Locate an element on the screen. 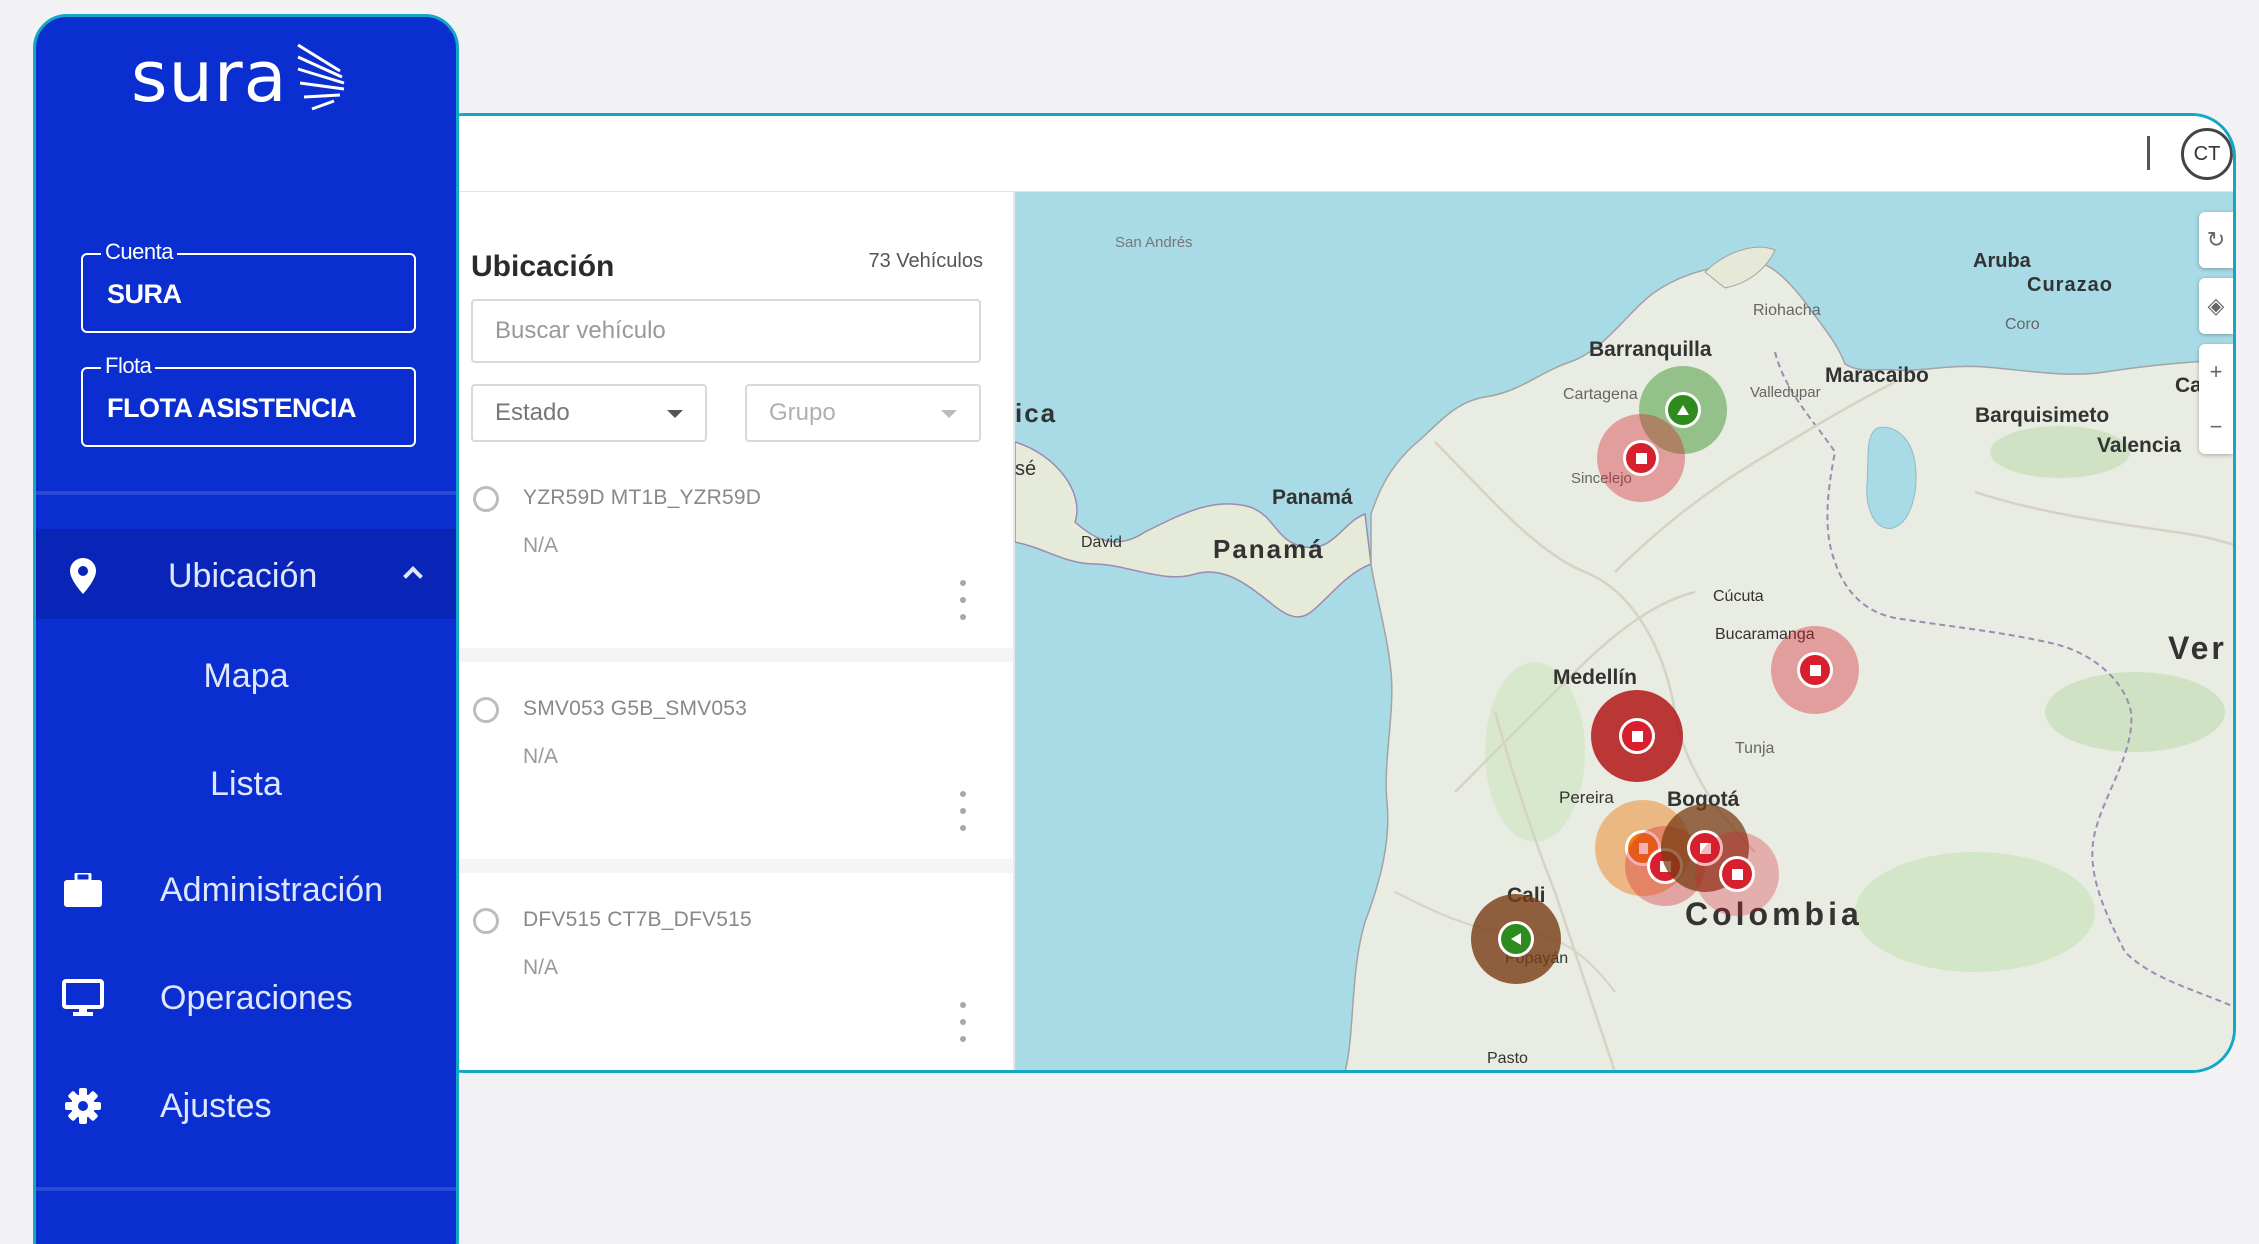  nav-location-label: Ubicación is located at coordinates (243, 576).